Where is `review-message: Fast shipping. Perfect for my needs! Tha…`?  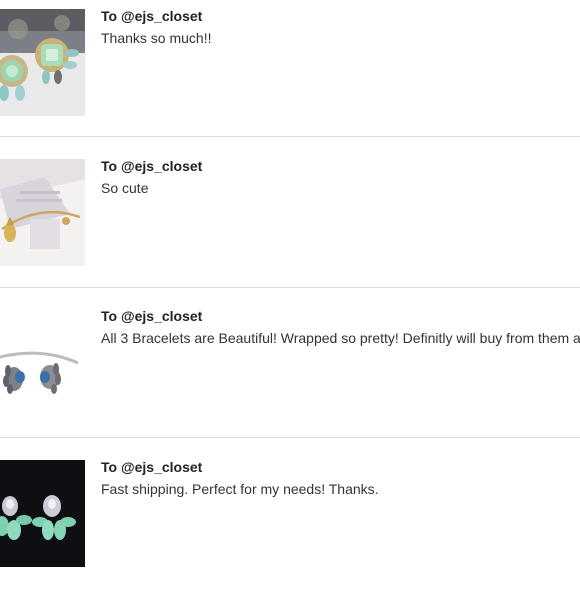
review-message: Fast shipping. Perfect for my needs! Tha… is located at coordinates (240, 489).